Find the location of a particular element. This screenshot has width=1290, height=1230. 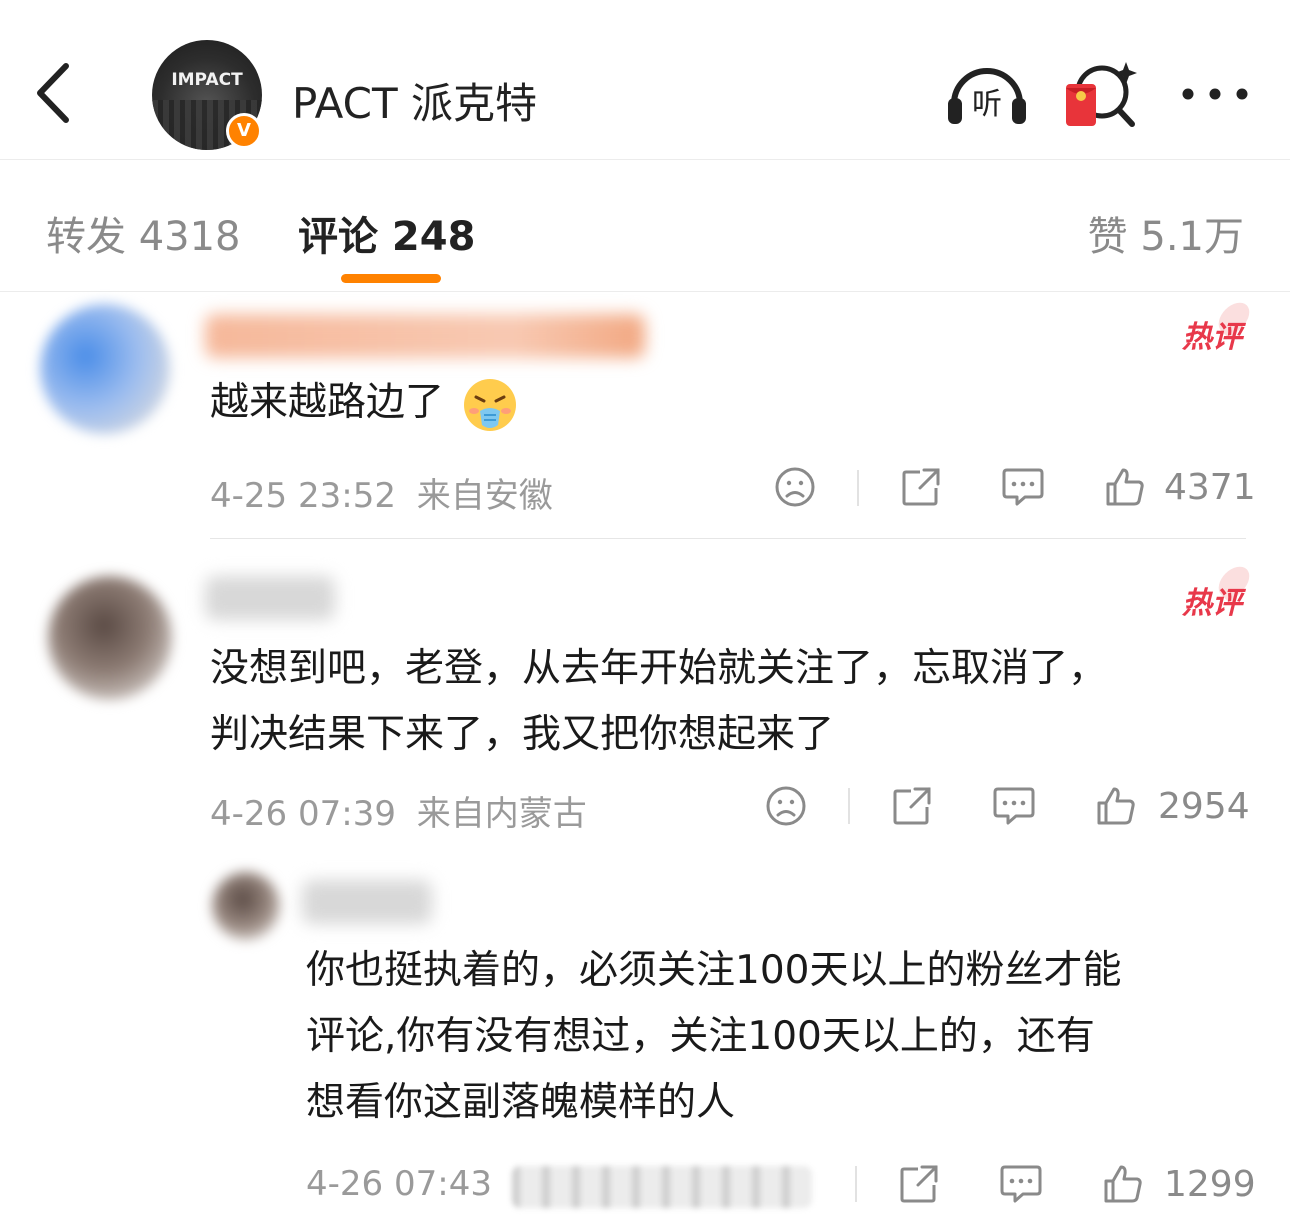

top-bar: IMPACT V PACT 派克特 听 is located at coordinates (645, 80).